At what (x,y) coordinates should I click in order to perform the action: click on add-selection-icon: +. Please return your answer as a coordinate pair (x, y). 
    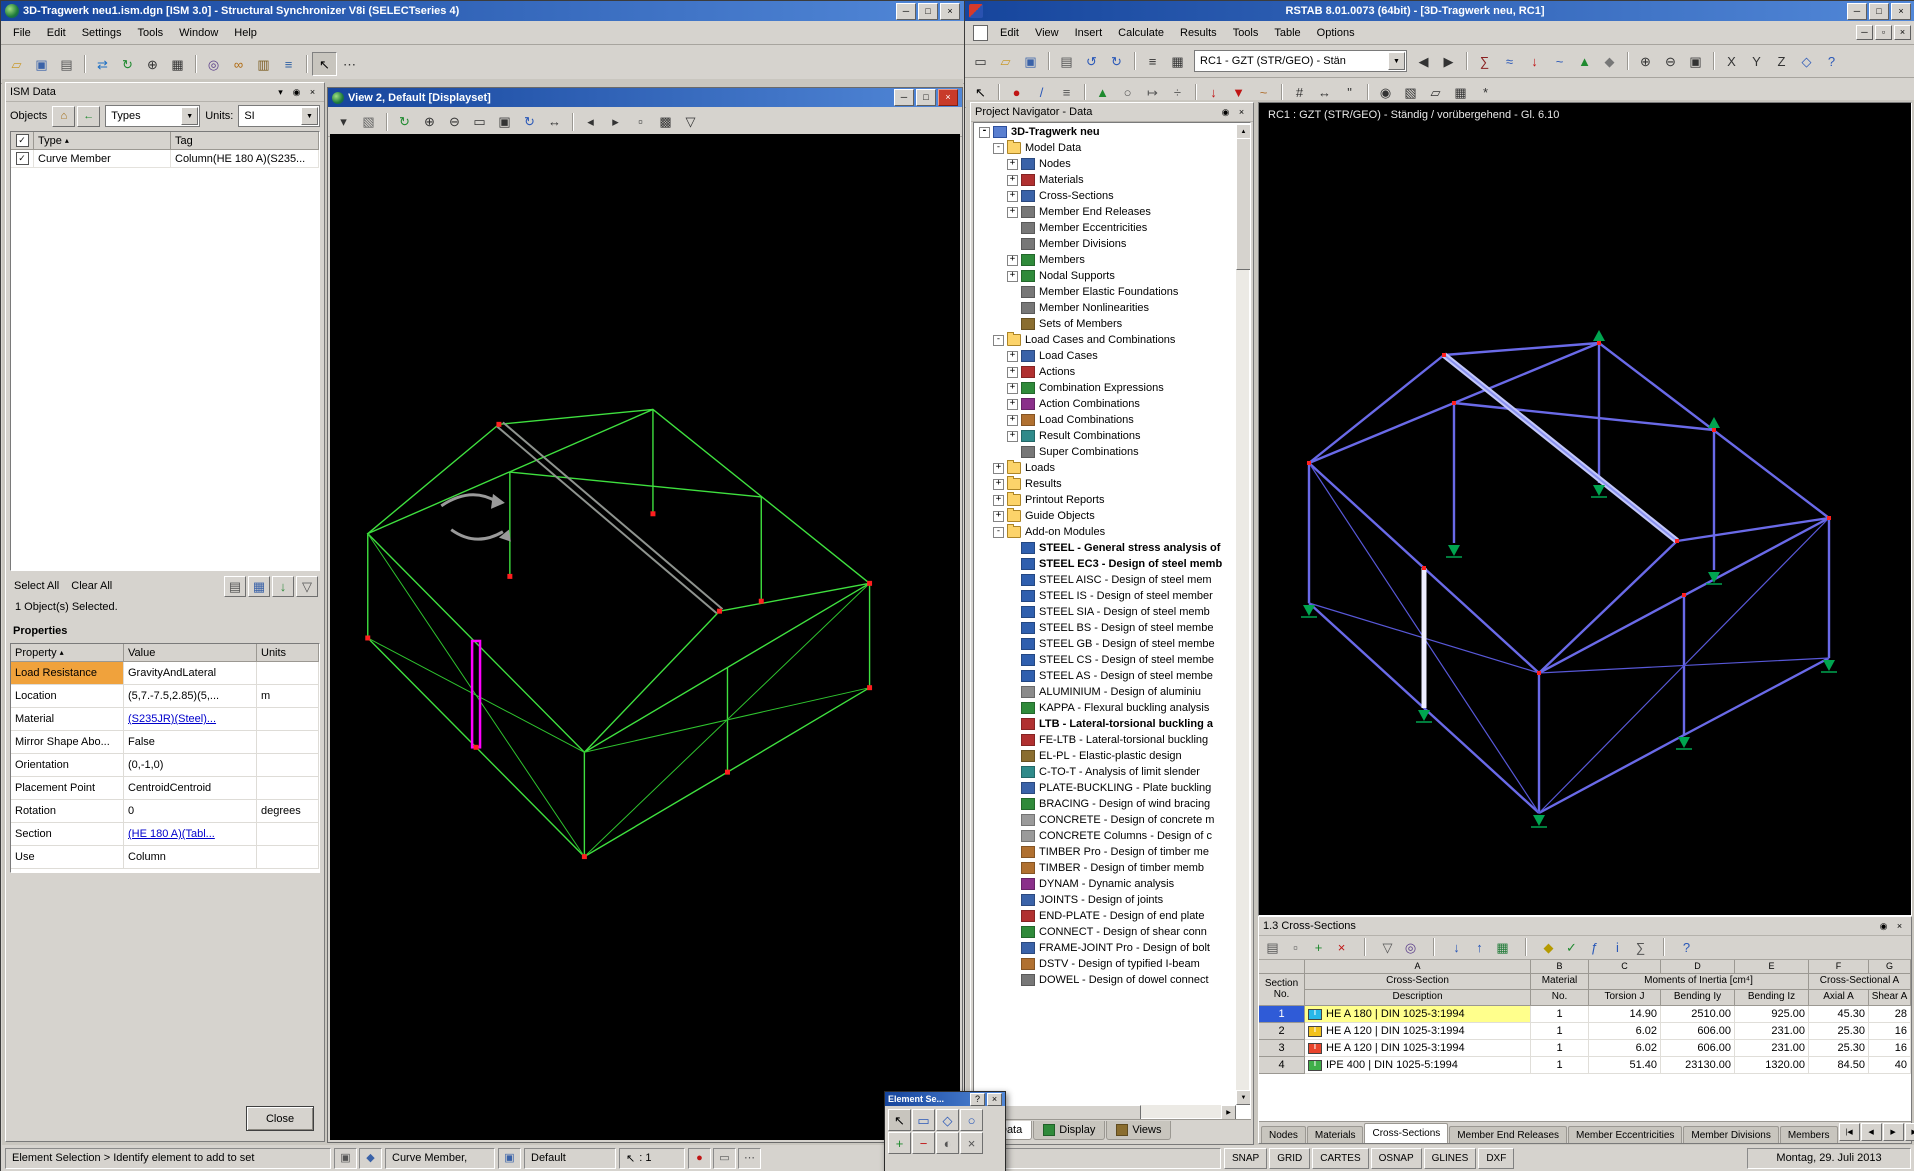
    Looking at the image, I should click on (899, 1143).